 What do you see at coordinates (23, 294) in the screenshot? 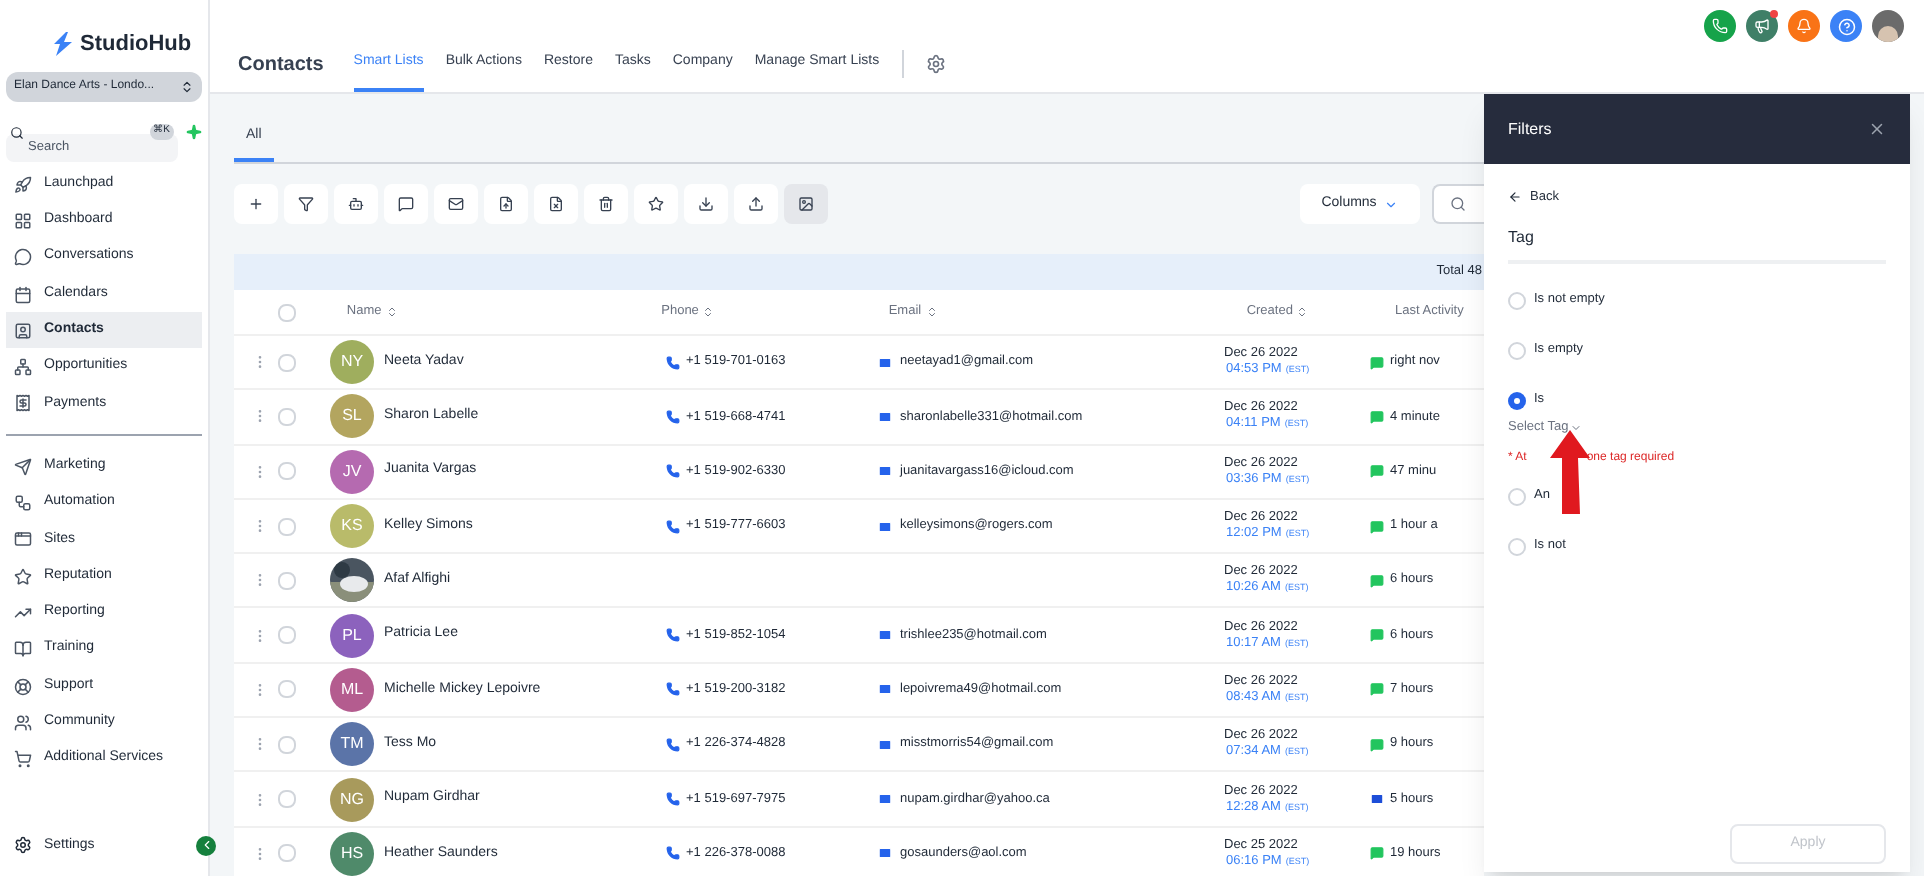
I see `calendar-icon` at bounding box center [23, 294].